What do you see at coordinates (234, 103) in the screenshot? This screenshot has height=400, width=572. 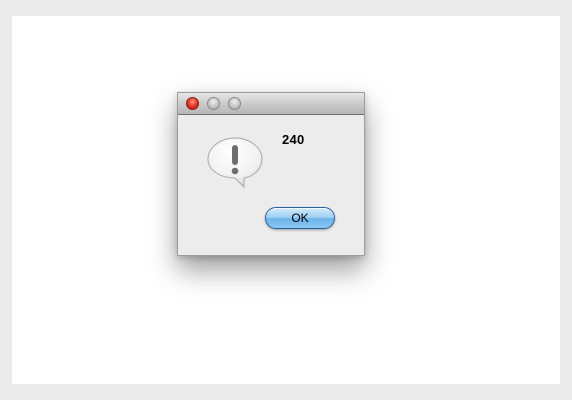 I see `zoom-window-button` at bounding box center [234, 103].